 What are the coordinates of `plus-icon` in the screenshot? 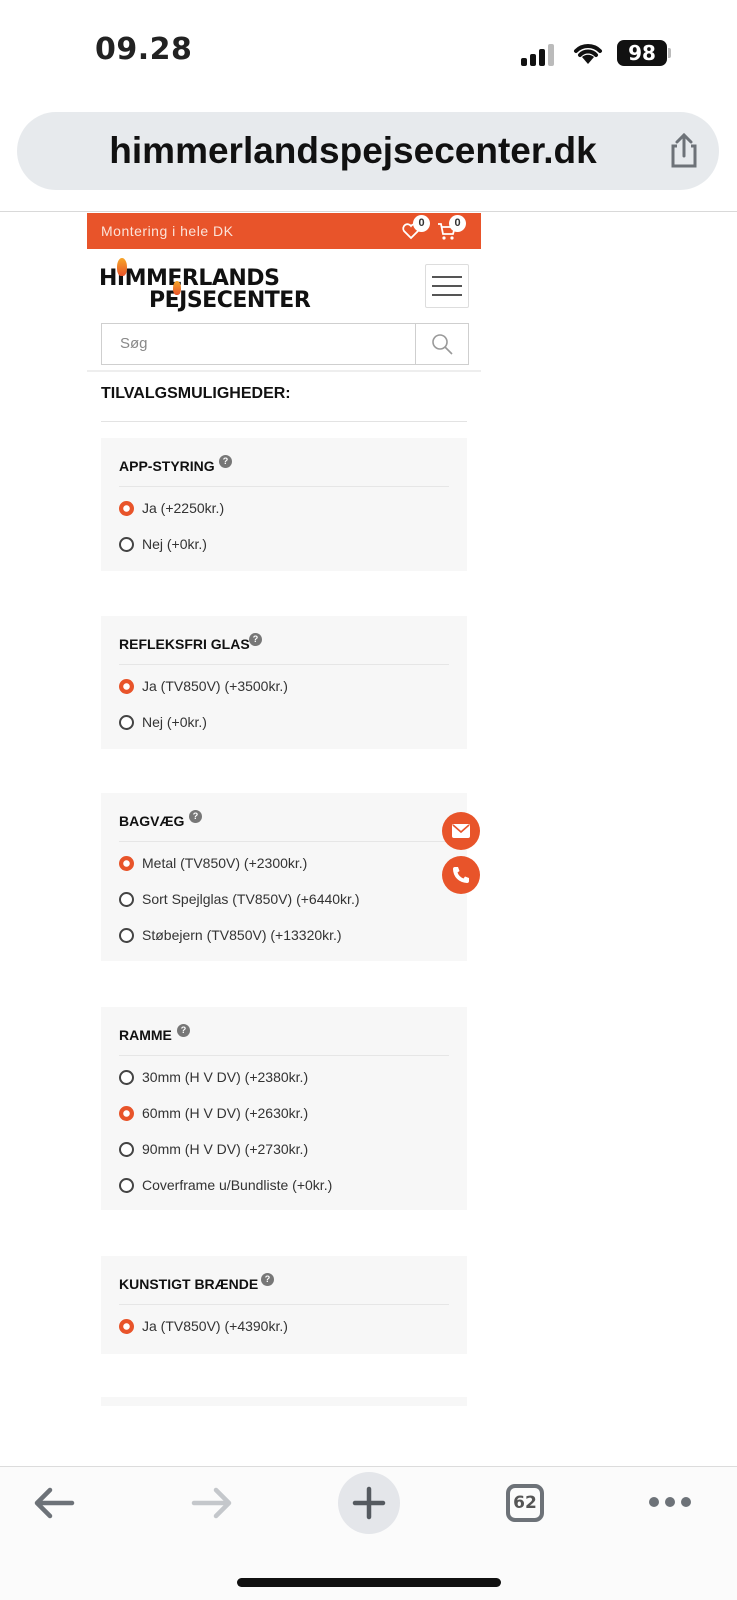 It's located at (369, 1503).